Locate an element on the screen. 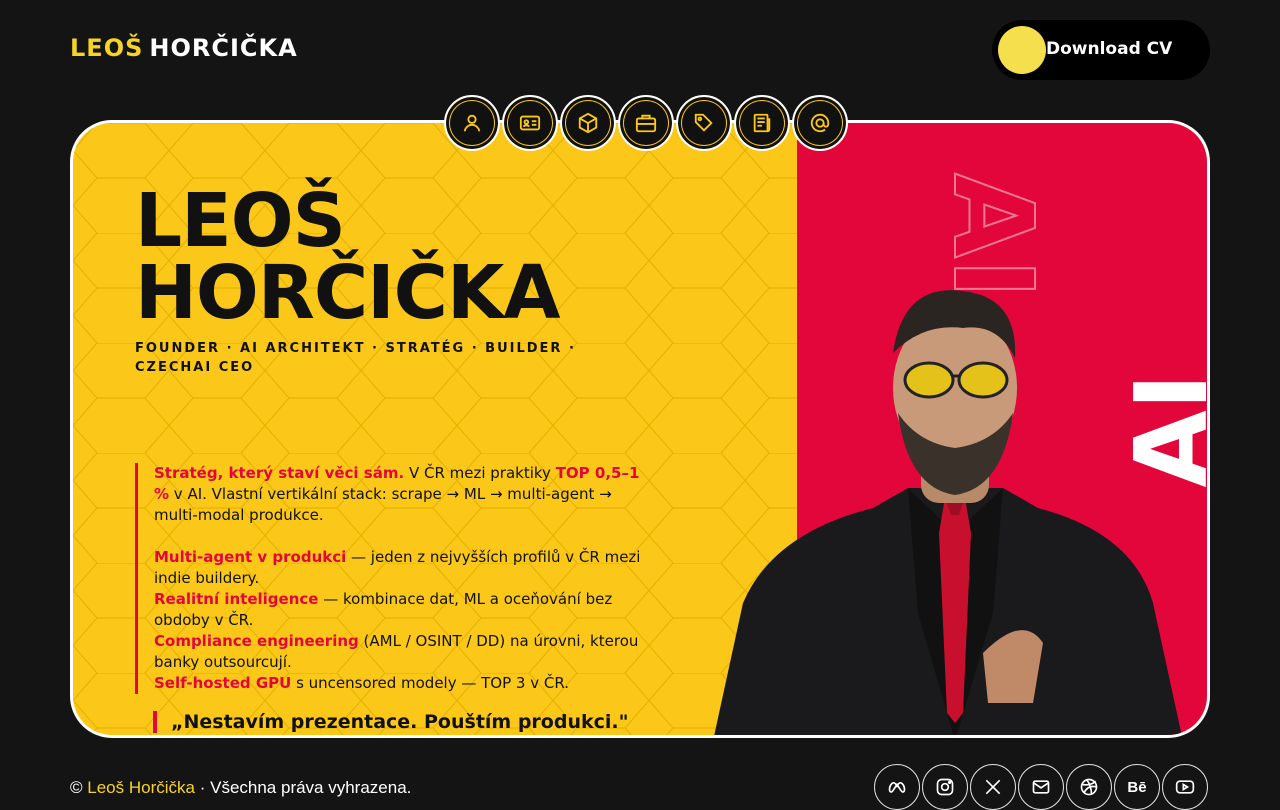 The image size is (1280, 810). newspaper-icon is located at coordinates (762, 123).